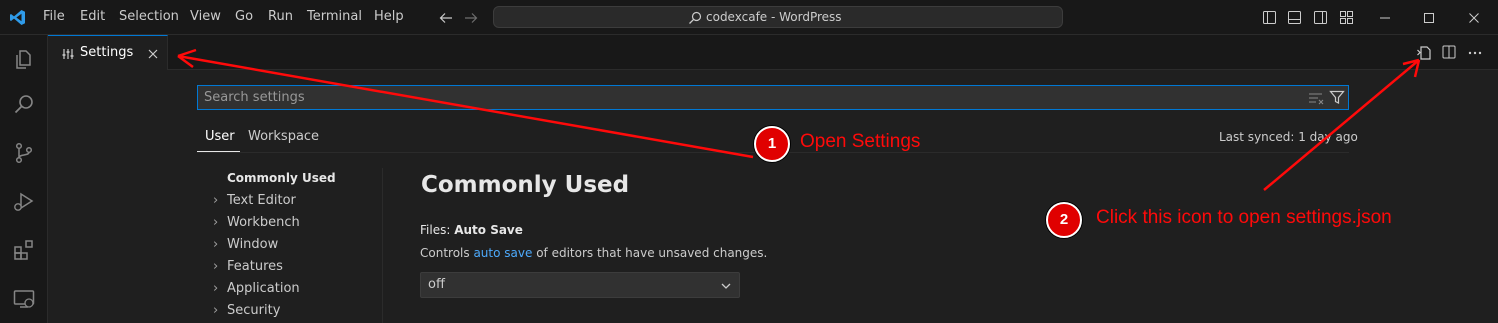  Describe the element at coordinates (772, 144) in the screenshot. I see `annotation-badge-1: 1` at that location.